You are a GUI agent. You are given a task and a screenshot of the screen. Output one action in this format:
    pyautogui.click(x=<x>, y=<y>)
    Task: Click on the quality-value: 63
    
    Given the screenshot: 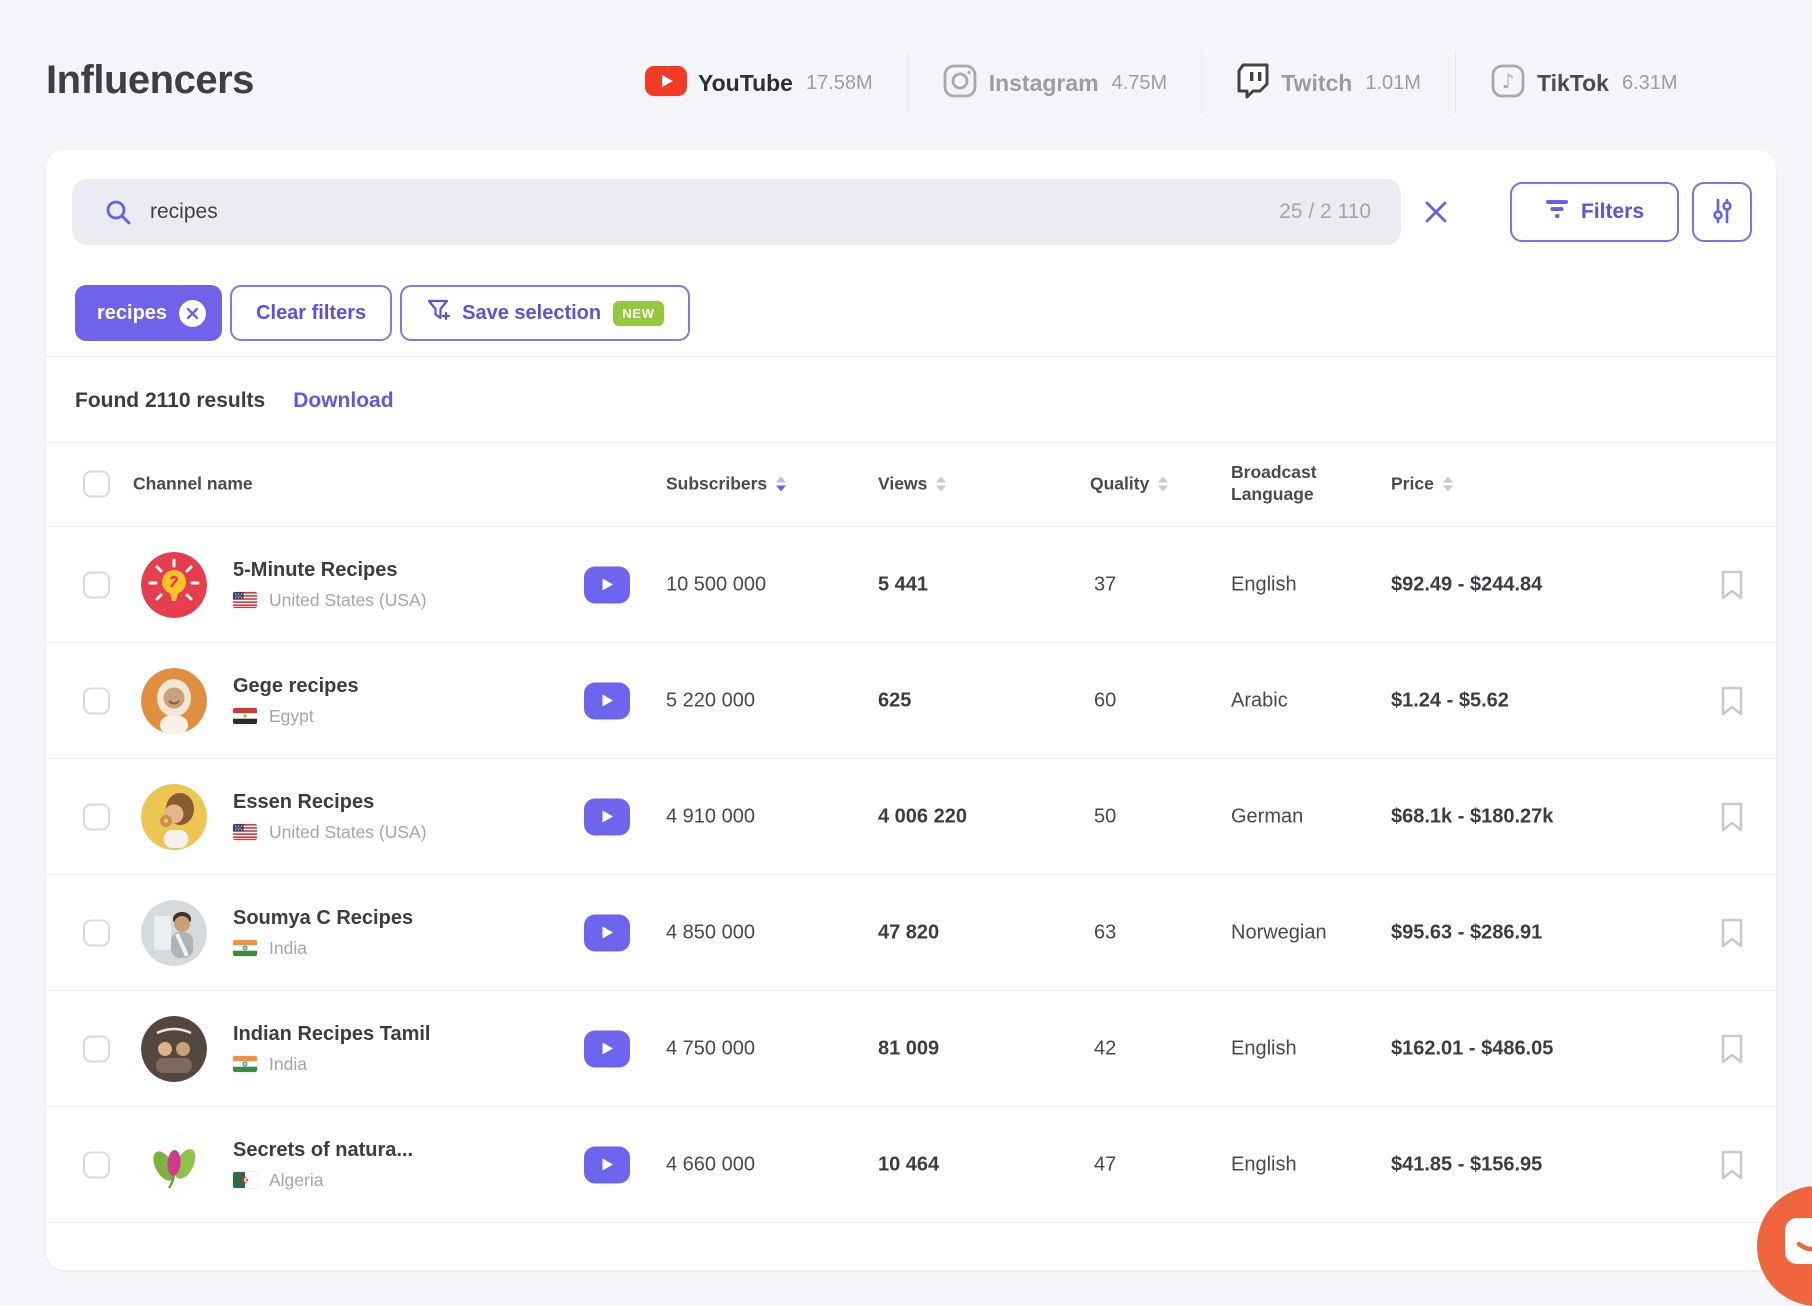 What is the action you would take?
    pyautogui.click(x=1105, y=932)
    